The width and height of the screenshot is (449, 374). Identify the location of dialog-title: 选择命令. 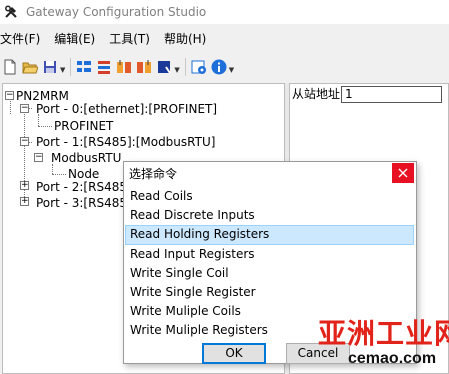
(153, 174).